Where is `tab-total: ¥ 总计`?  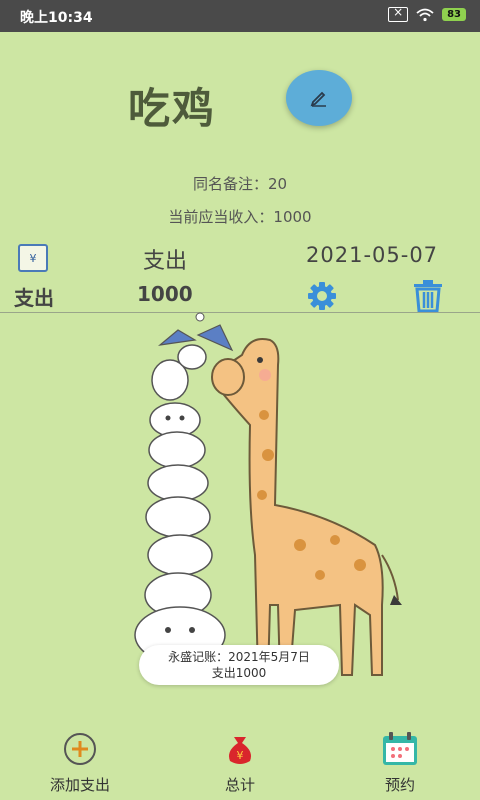
tab-total: ¥ 总计 is located at coordinates (240, 762).